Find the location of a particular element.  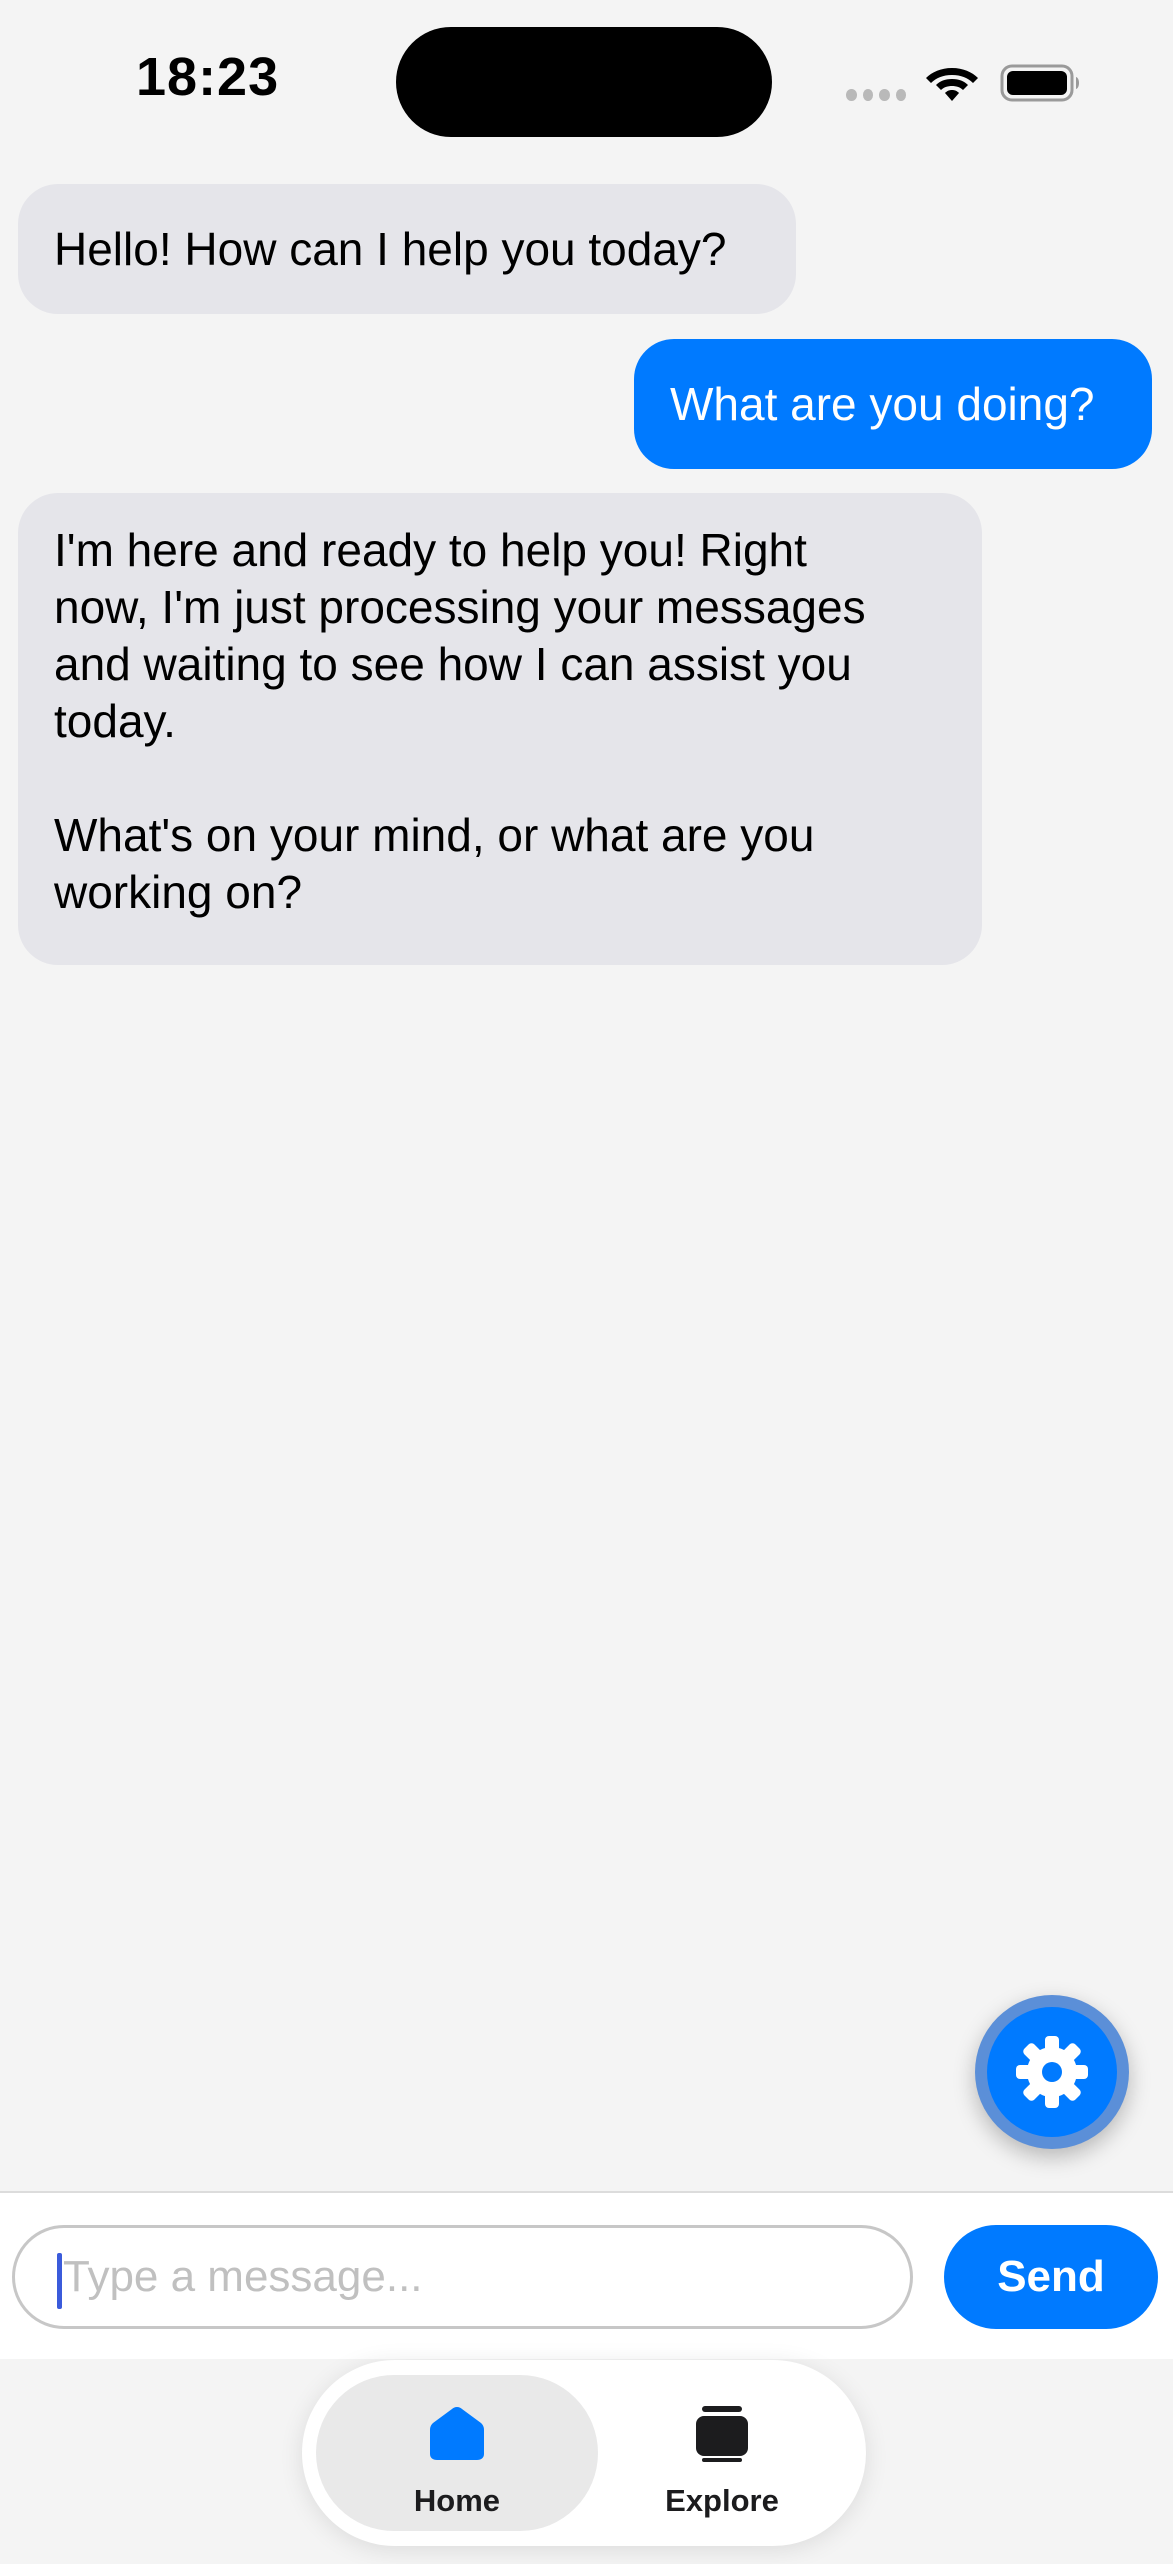

user-message: What are you doing? is located at coordinates (893, 404).